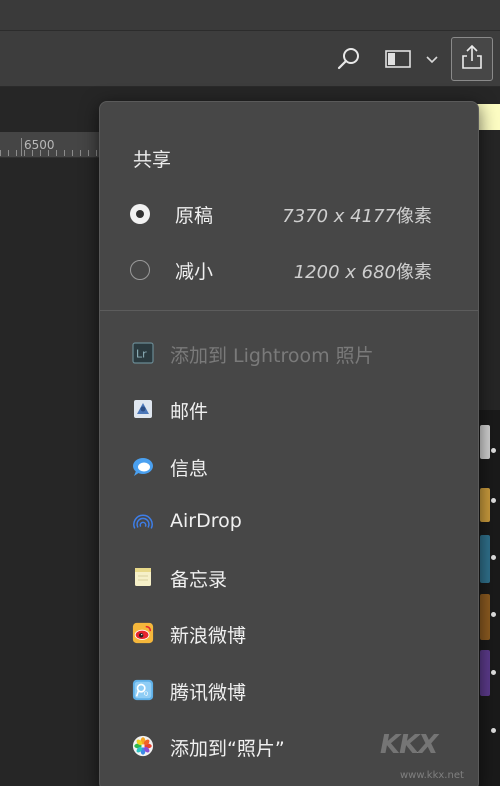 The image size is (500, 786). I want to click on share-icon, so click(472, 59).